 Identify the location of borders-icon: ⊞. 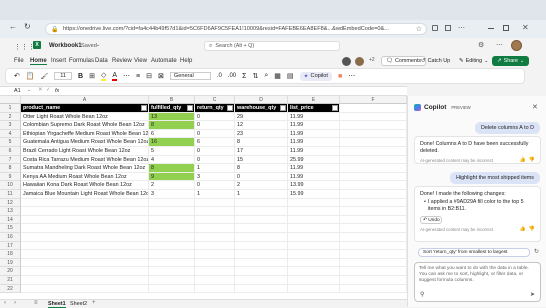
(92, 76).